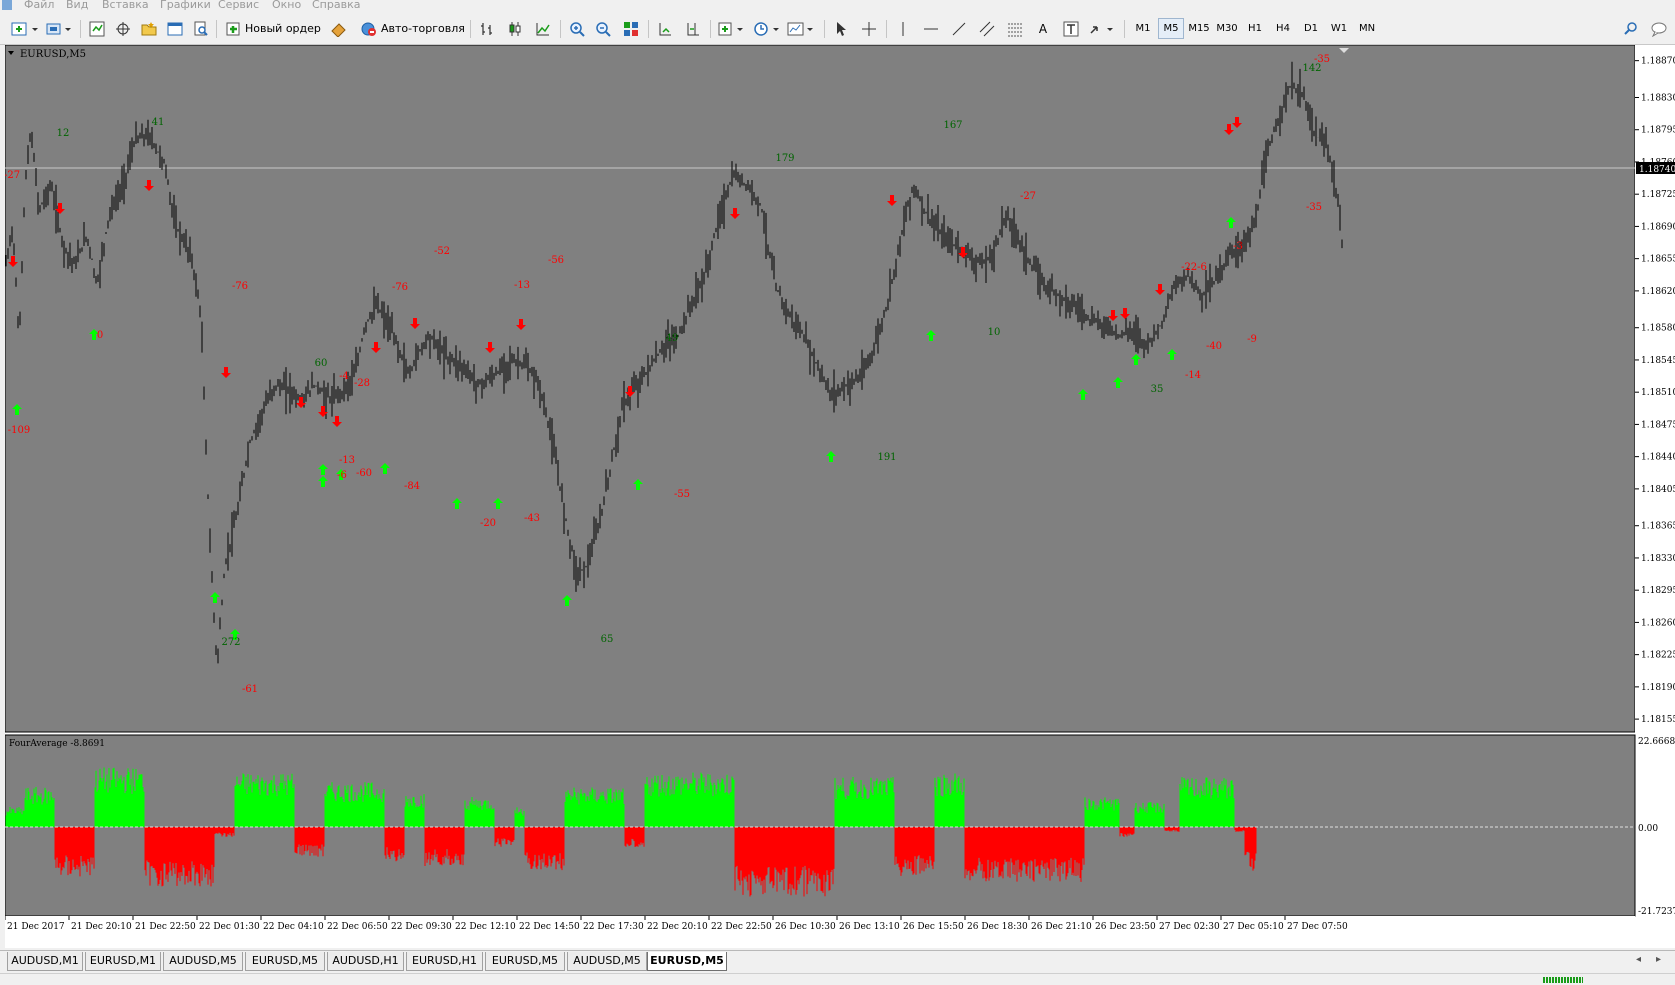 The width and height of the screenshot is (1675, 985). Describe the element at coordinates (515, 28) in the screenshot. I see `candlestick-button` at that location.